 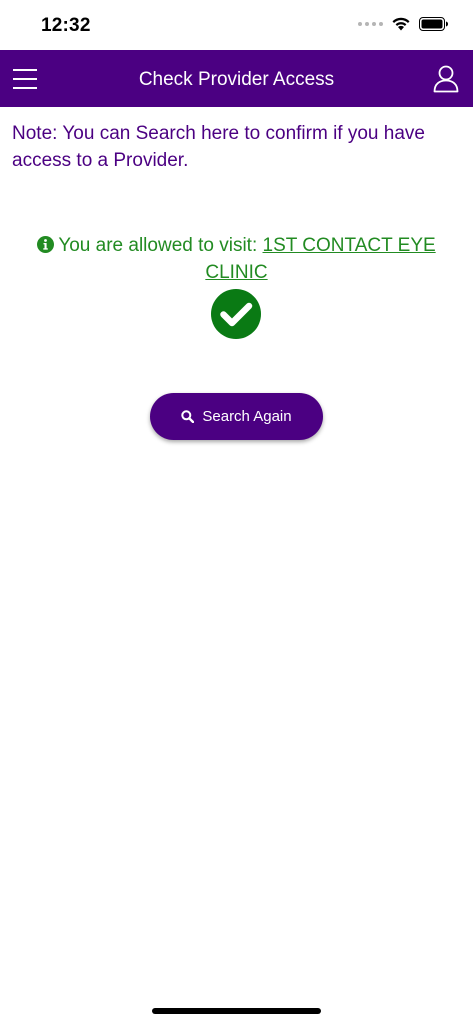 I want to click on home-indicator, so click(x=236, y=1011).